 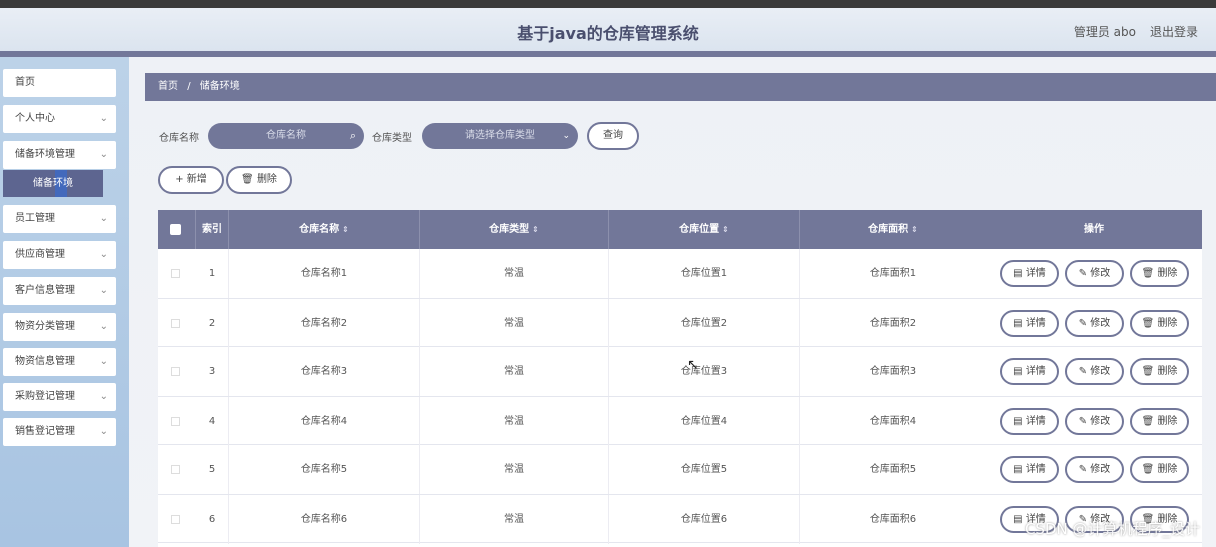 I want to click on sidebar-item-home: 首页, so click(x=59, y=83).